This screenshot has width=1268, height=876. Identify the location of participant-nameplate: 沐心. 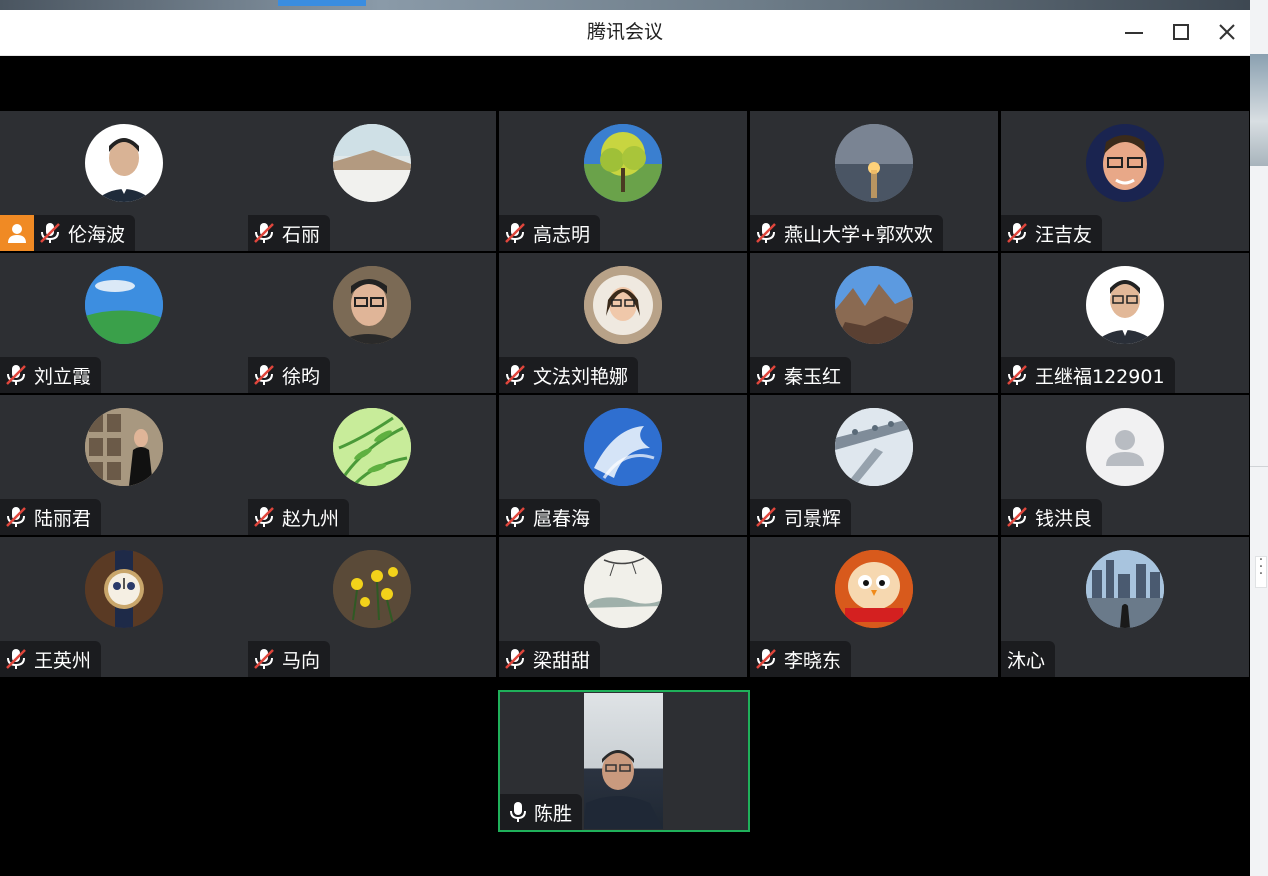
(1028, 659).